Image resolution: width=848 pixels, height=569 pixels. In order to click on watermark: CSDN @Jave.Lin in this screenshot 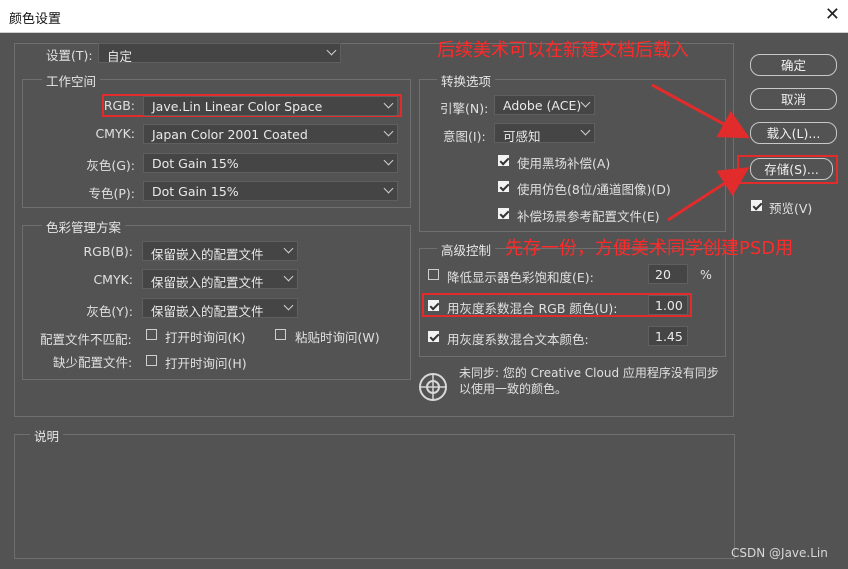, I will do `click(779, 553)`.